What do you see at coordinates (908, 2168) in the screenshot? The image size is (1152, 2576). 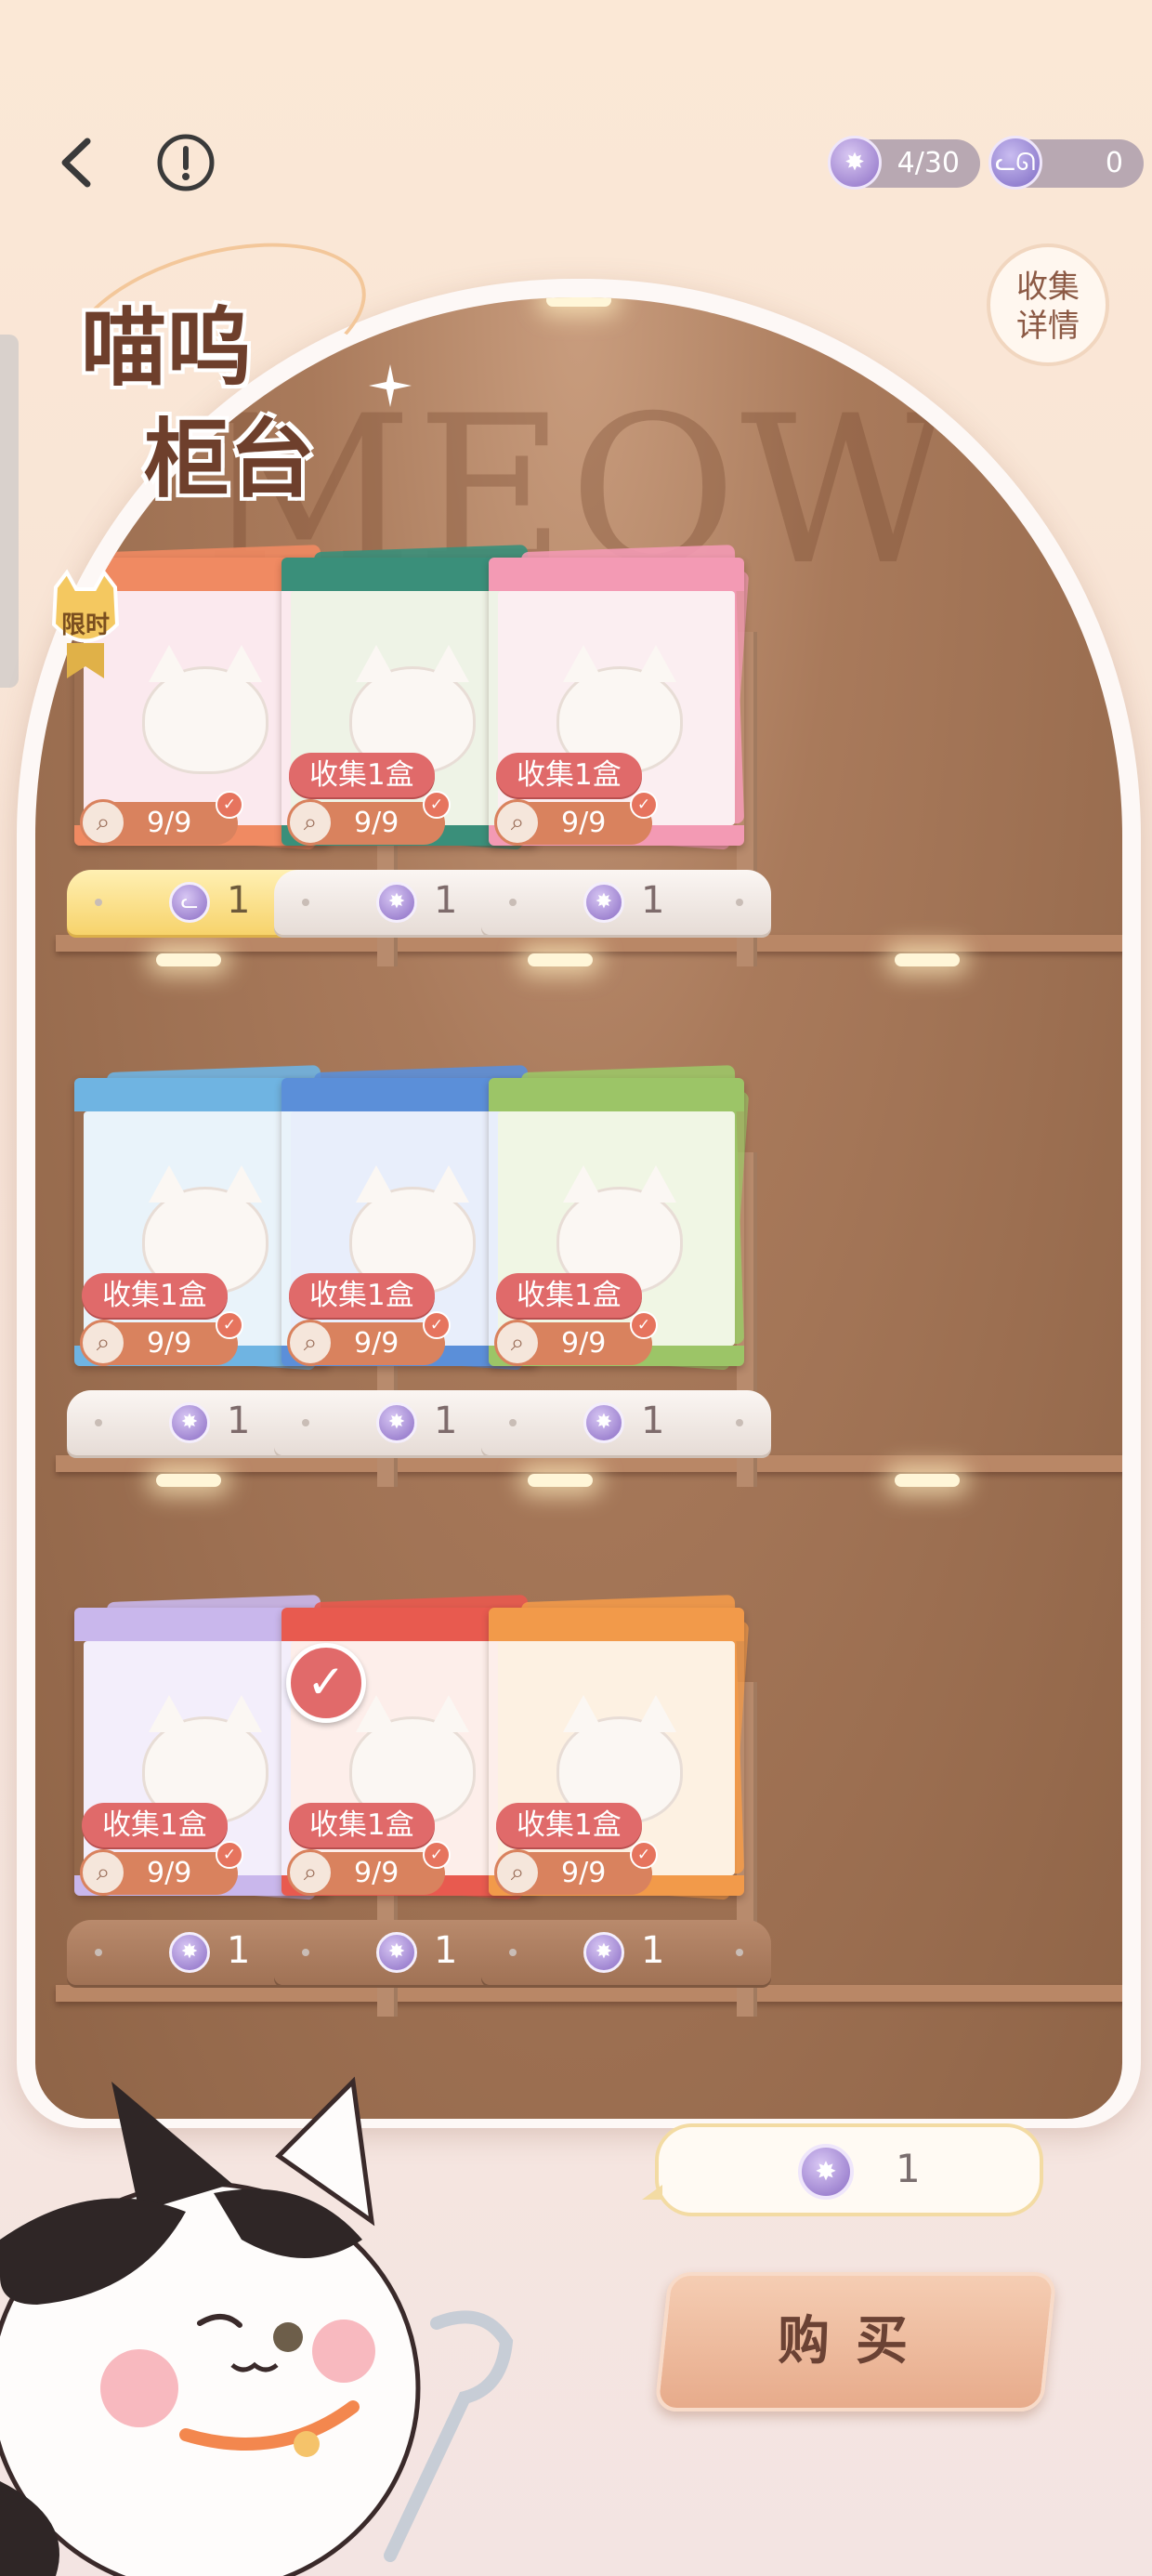 I see `cost-value: 1` at bounding box center [908, 2168].